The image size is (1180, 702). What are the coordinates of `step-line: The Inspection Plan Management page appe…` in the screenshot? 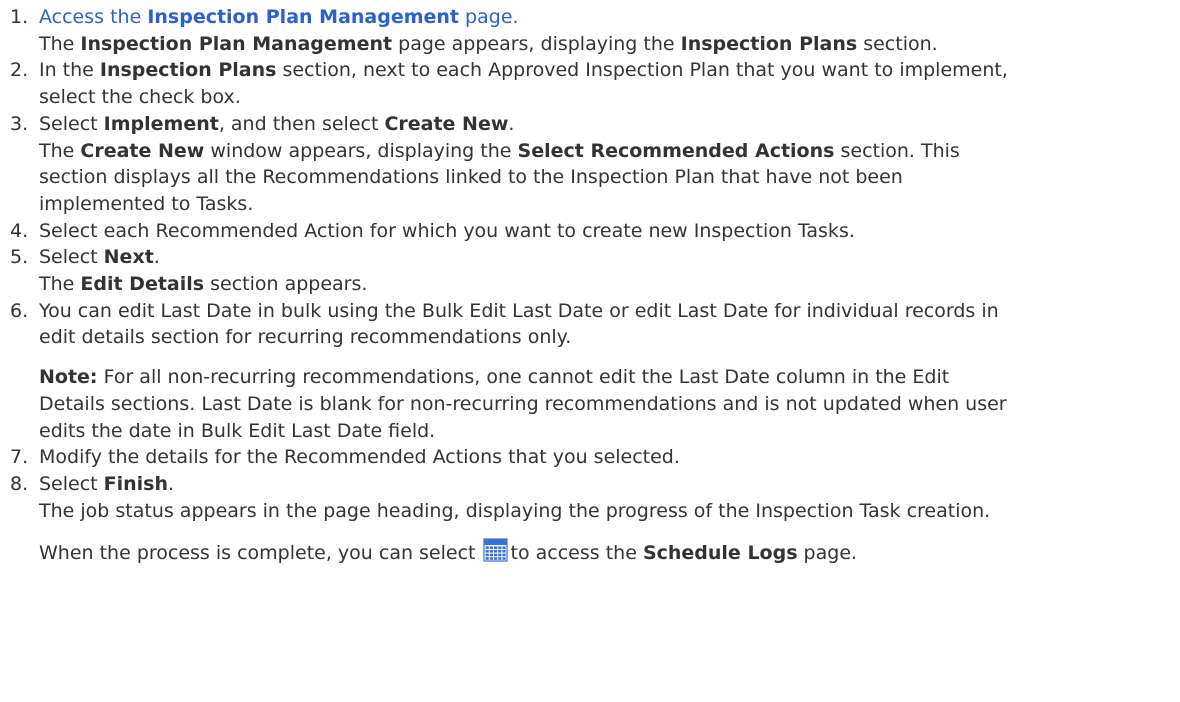 It's located at (609, 44).